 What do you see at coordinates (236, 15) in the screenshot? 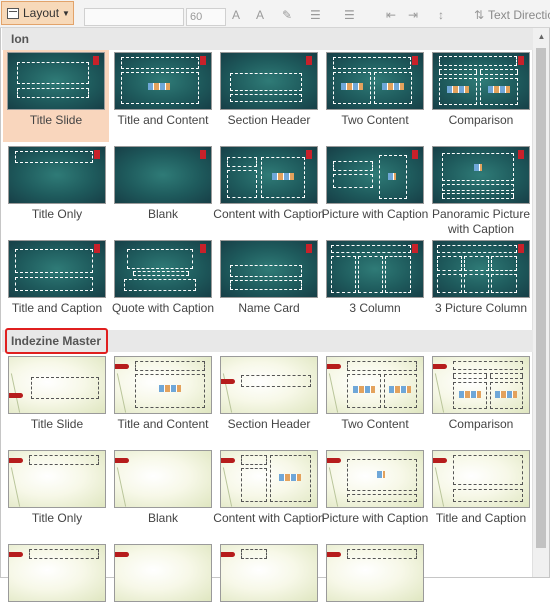
I see `increase-font-icon: A` at bounding box center [236, 15].